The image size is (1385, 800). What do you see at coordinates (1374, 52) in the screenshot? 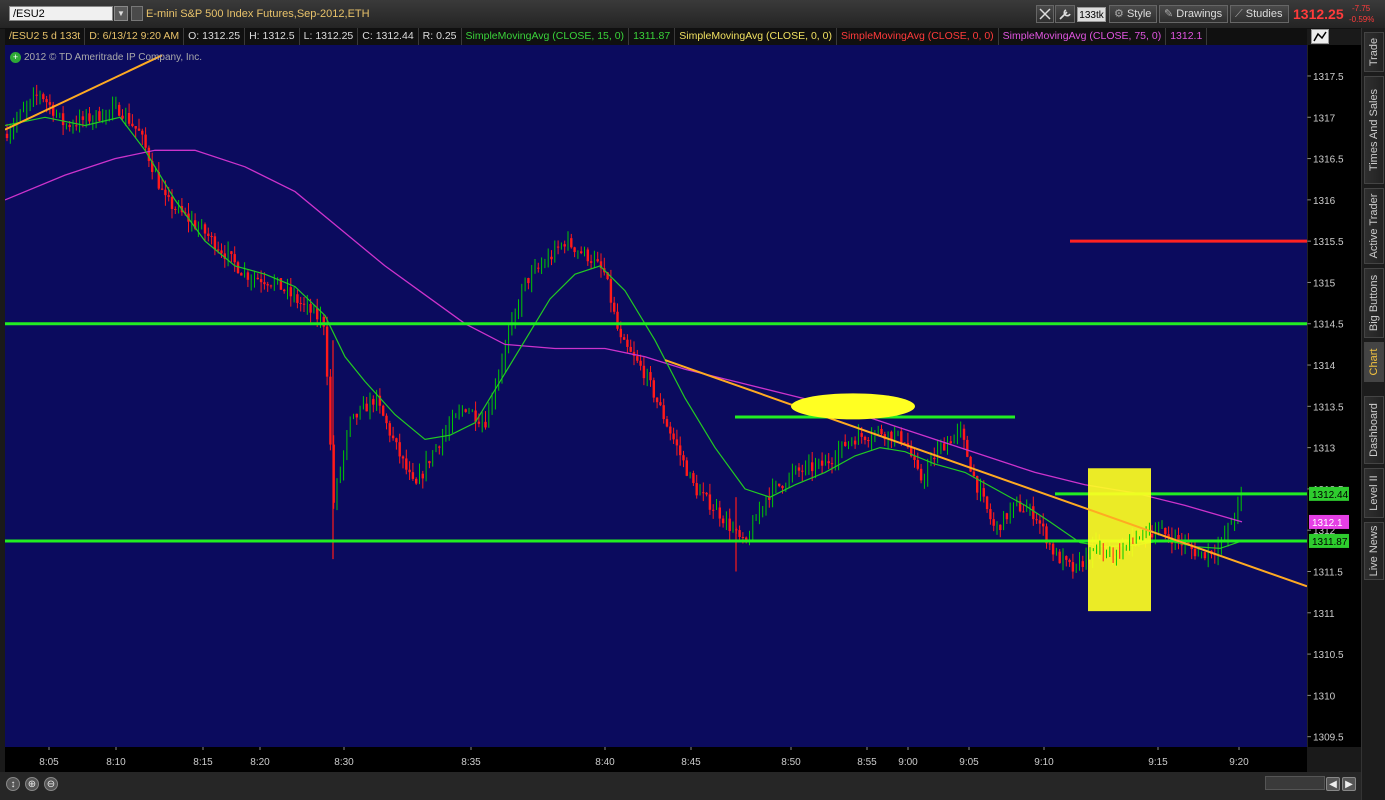
I see `tab-trade: Trade` at bounding box center [1374, 52].